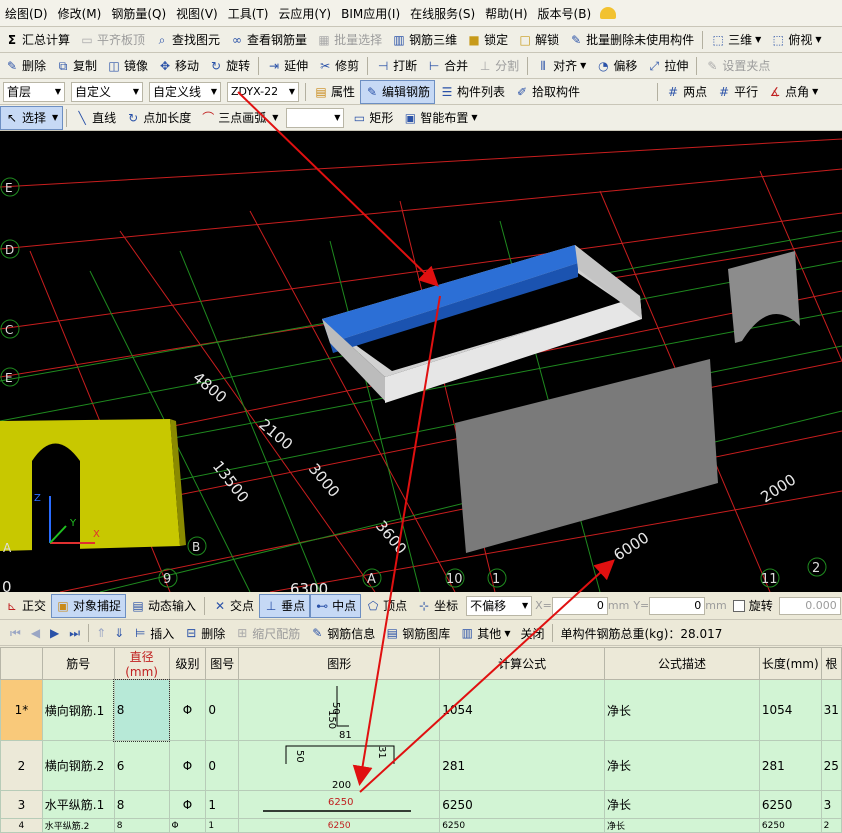 The height and width of the screenshot is (833, 842). Describe the element at coordinates (682, 663) in the screenshot. I see `col-formula-desc: 公式描述` at that location.